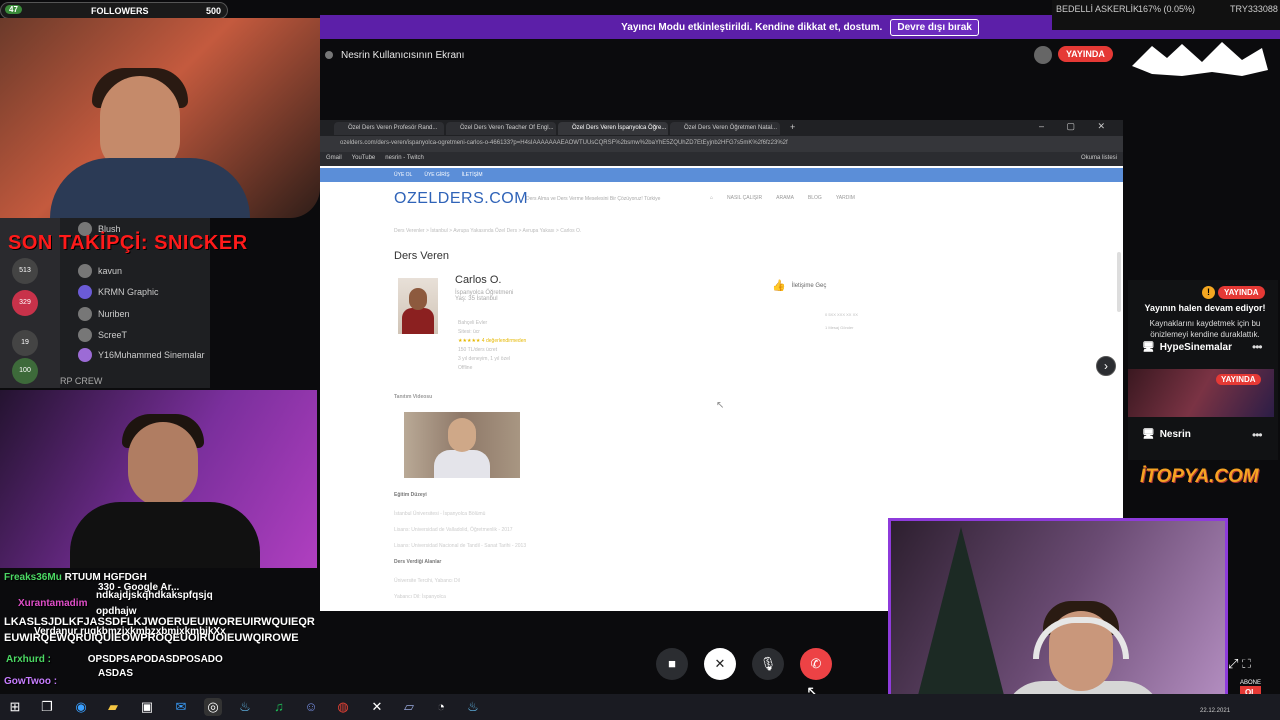 This screenshot has height=720, width=1280. What do you see at coordinates (403, 55) in the screenshot?
I see `screen-share-title: Nesrin Kullanıcısının Ekranı` at bounding box center [403, 55].